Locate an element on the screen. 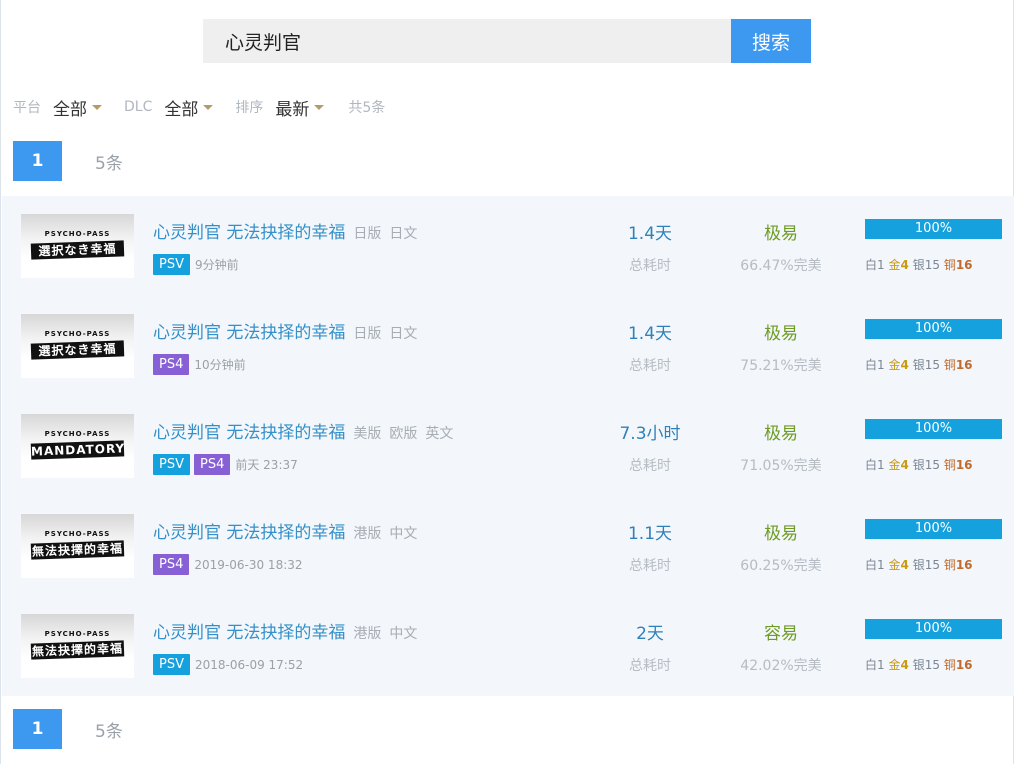 This screenshot has height=764, width=1014. duration-stat: 1.4天 总耗时 is located at coordinates (650, 235).